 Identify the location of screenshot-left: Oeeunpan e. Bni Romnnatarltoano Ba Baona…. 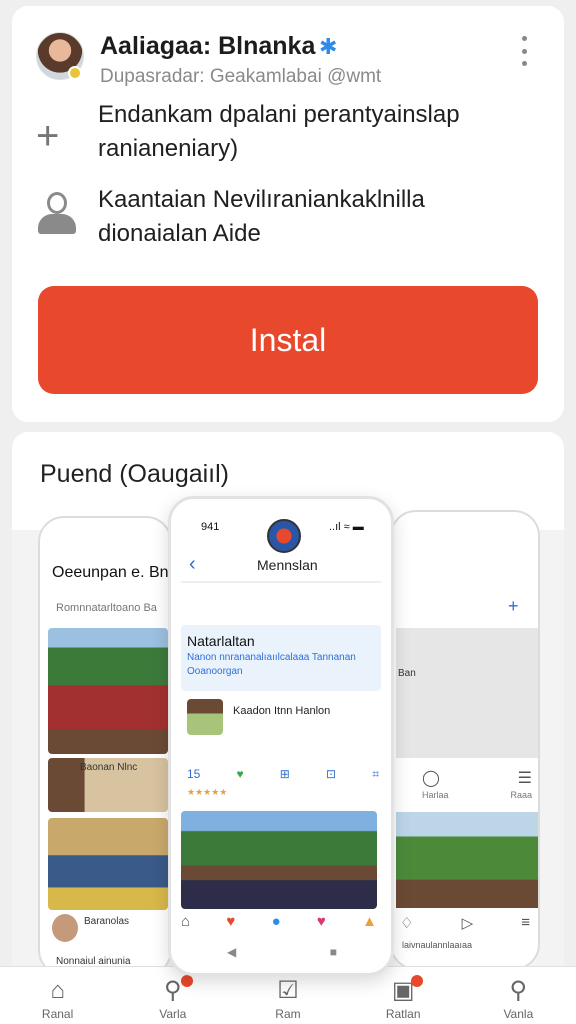
(105, 746).